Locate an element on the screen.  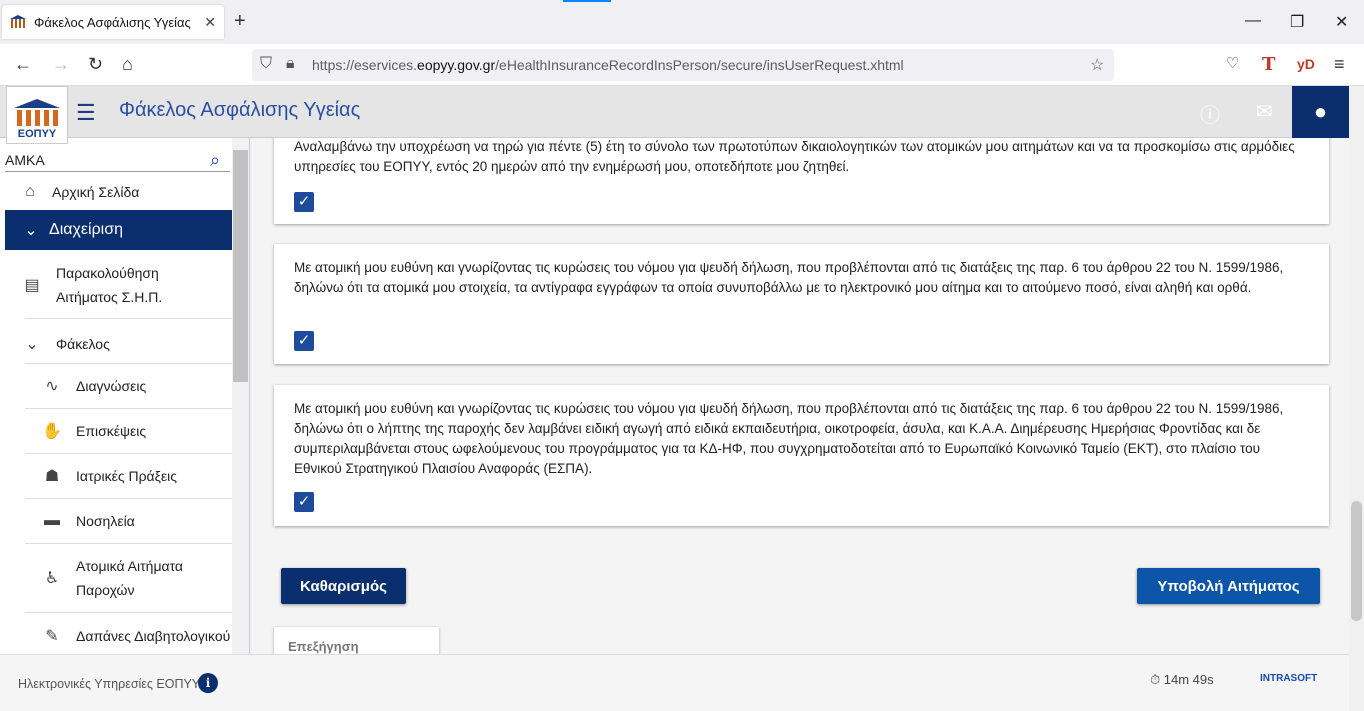
document-icon: ▤ is located at coordinates (32, 285).